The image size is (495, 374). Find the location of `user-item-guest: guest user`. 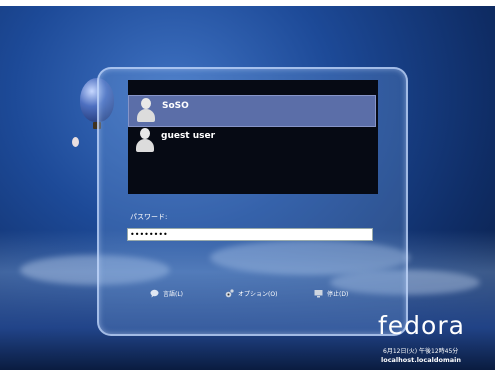

user-item-guest: guest user is located at coordinates (251, 141).